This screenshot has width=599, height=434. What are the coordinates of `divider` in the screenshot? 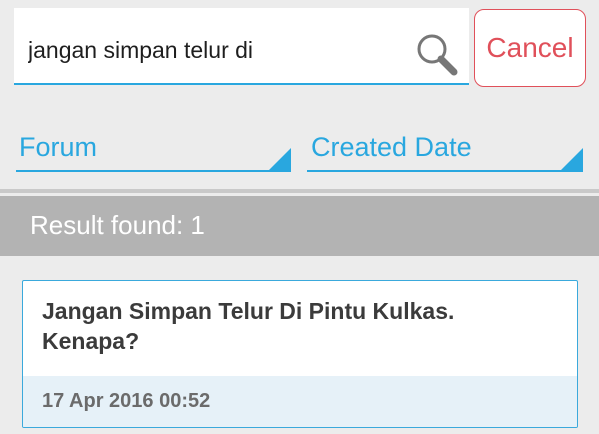 It's located at (299, 191).